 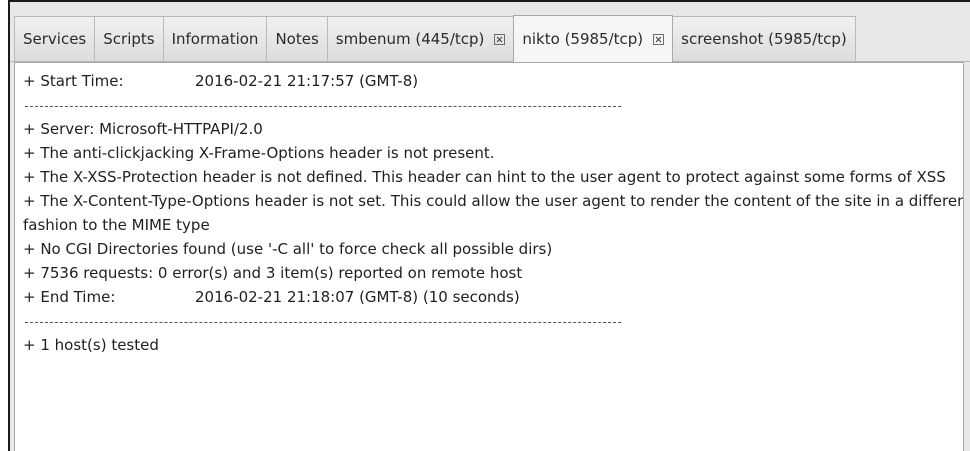 What do you see at coordinates (307, 81) in the screenshot?
I see `start-time-value: 2016-02-21 21:17:57 (GMT-8)` at bounding box center [307, 81].